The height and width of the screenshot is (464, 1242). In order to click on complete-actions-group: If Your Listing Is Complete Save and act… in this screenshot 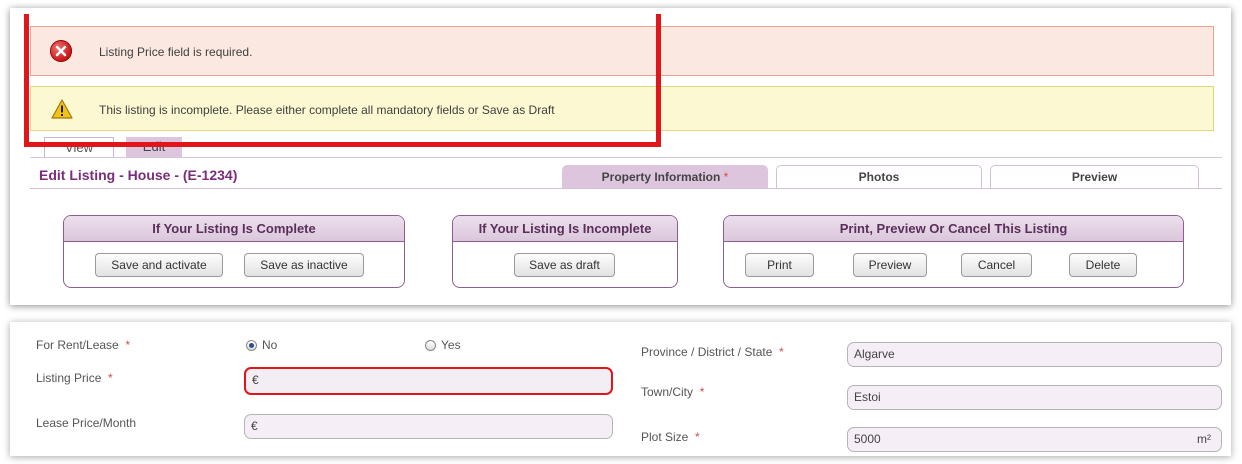, I will do `click(234, 251)`.